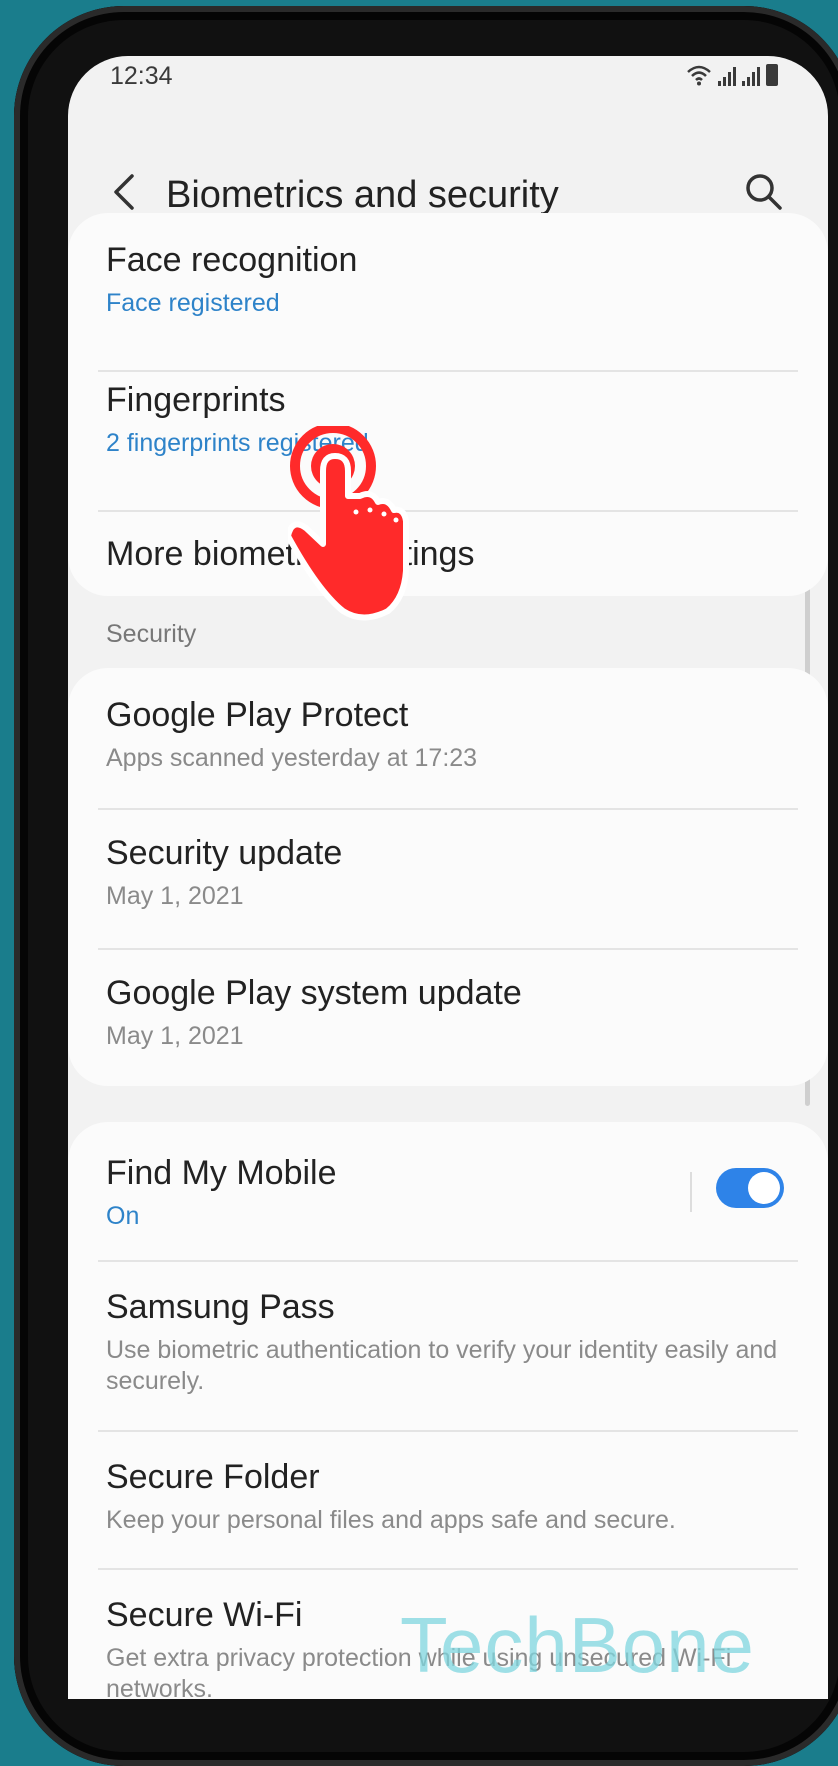 The width and height of the screenshot is (838, 1766). I want to click on item-subtitle: On, so click(123, 1216).